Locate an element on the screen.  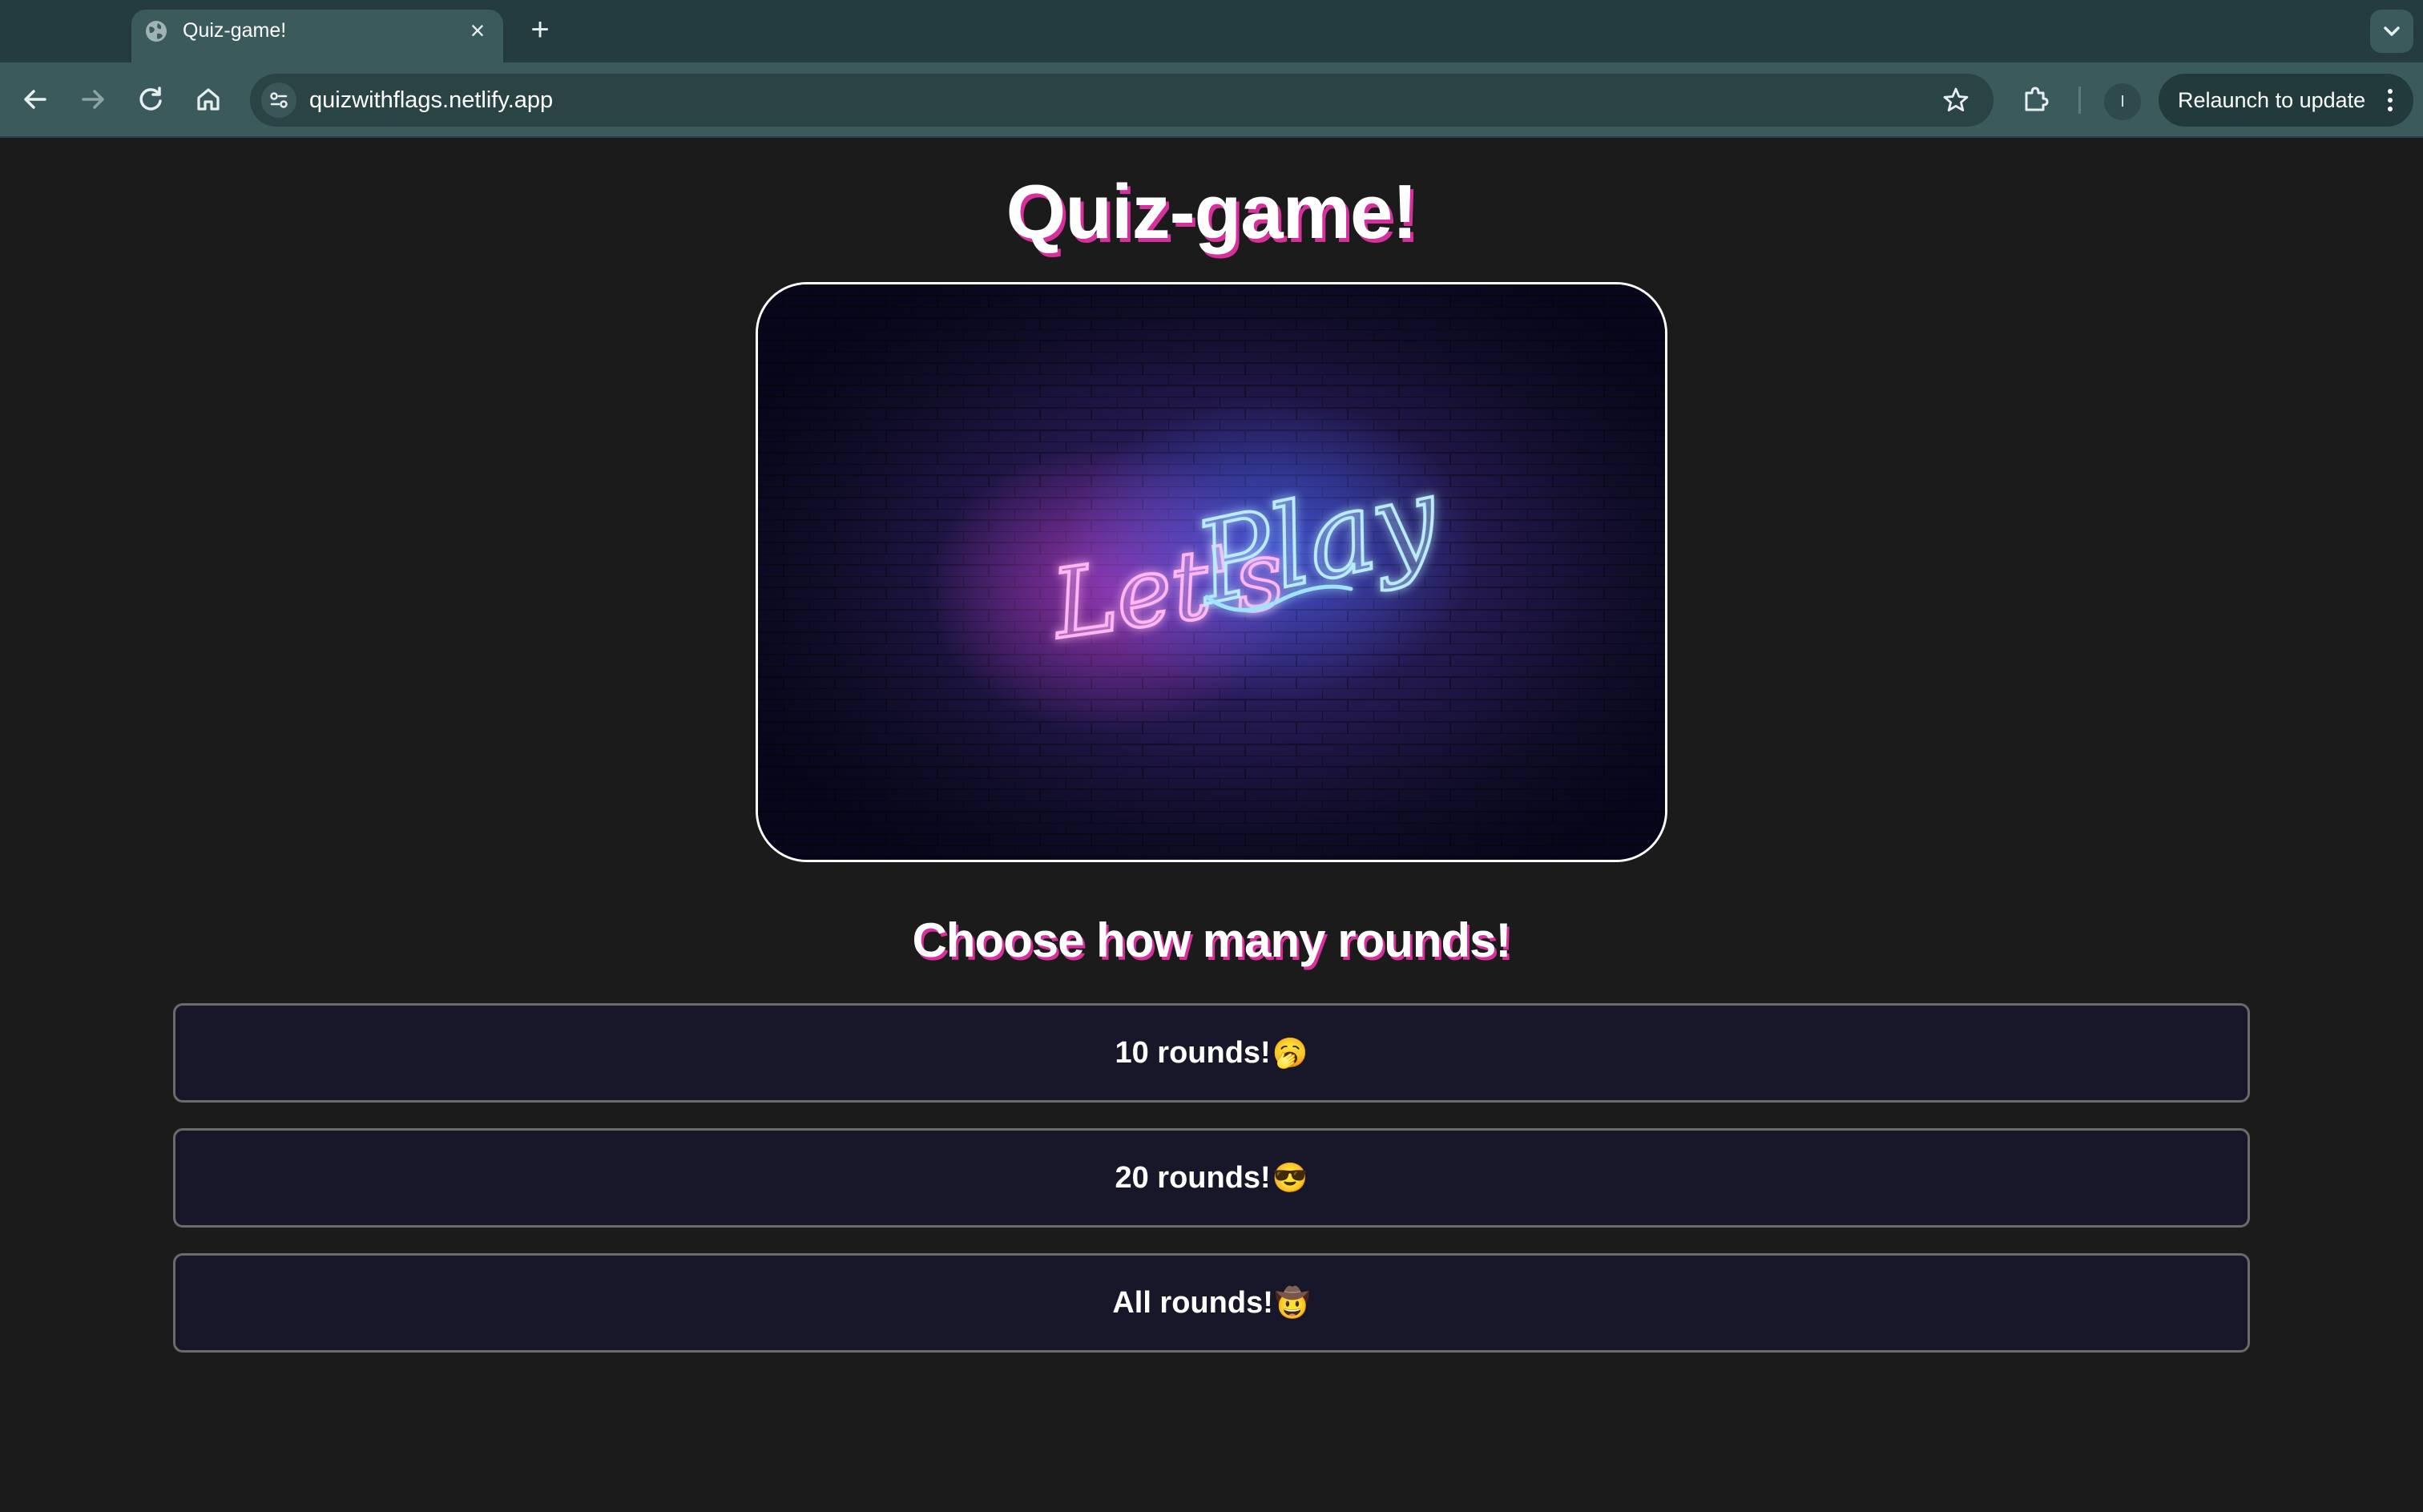
toolbar-separator is located at coordinates (2079, 100).